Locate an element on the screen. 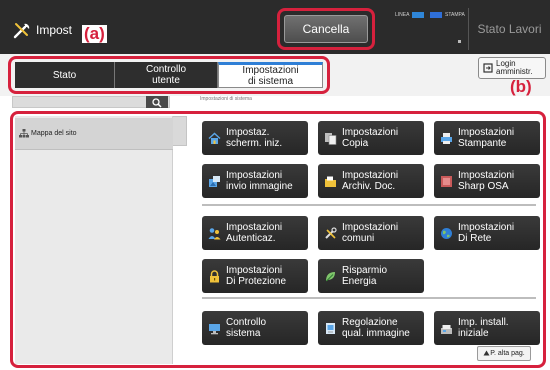 The width and height of the screenshot is (550, 370). line-status-led is located at coordinates (418, 15).